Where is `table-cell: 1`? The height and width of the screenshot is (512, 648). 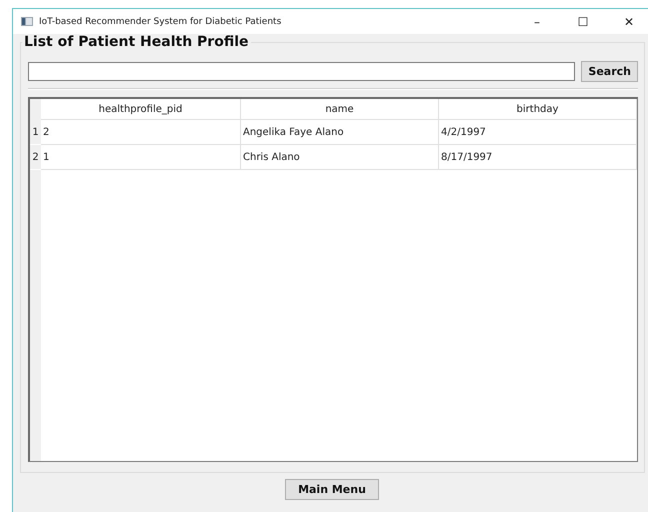
table-cell: 1 is located at coordinates (141, 157).